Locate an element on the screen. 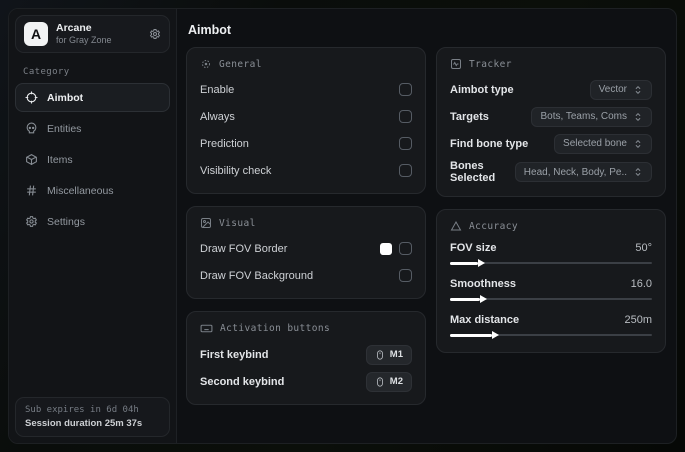  targets-dropdown: Bots, Teams, Coms is located at coordinates (591, 116).